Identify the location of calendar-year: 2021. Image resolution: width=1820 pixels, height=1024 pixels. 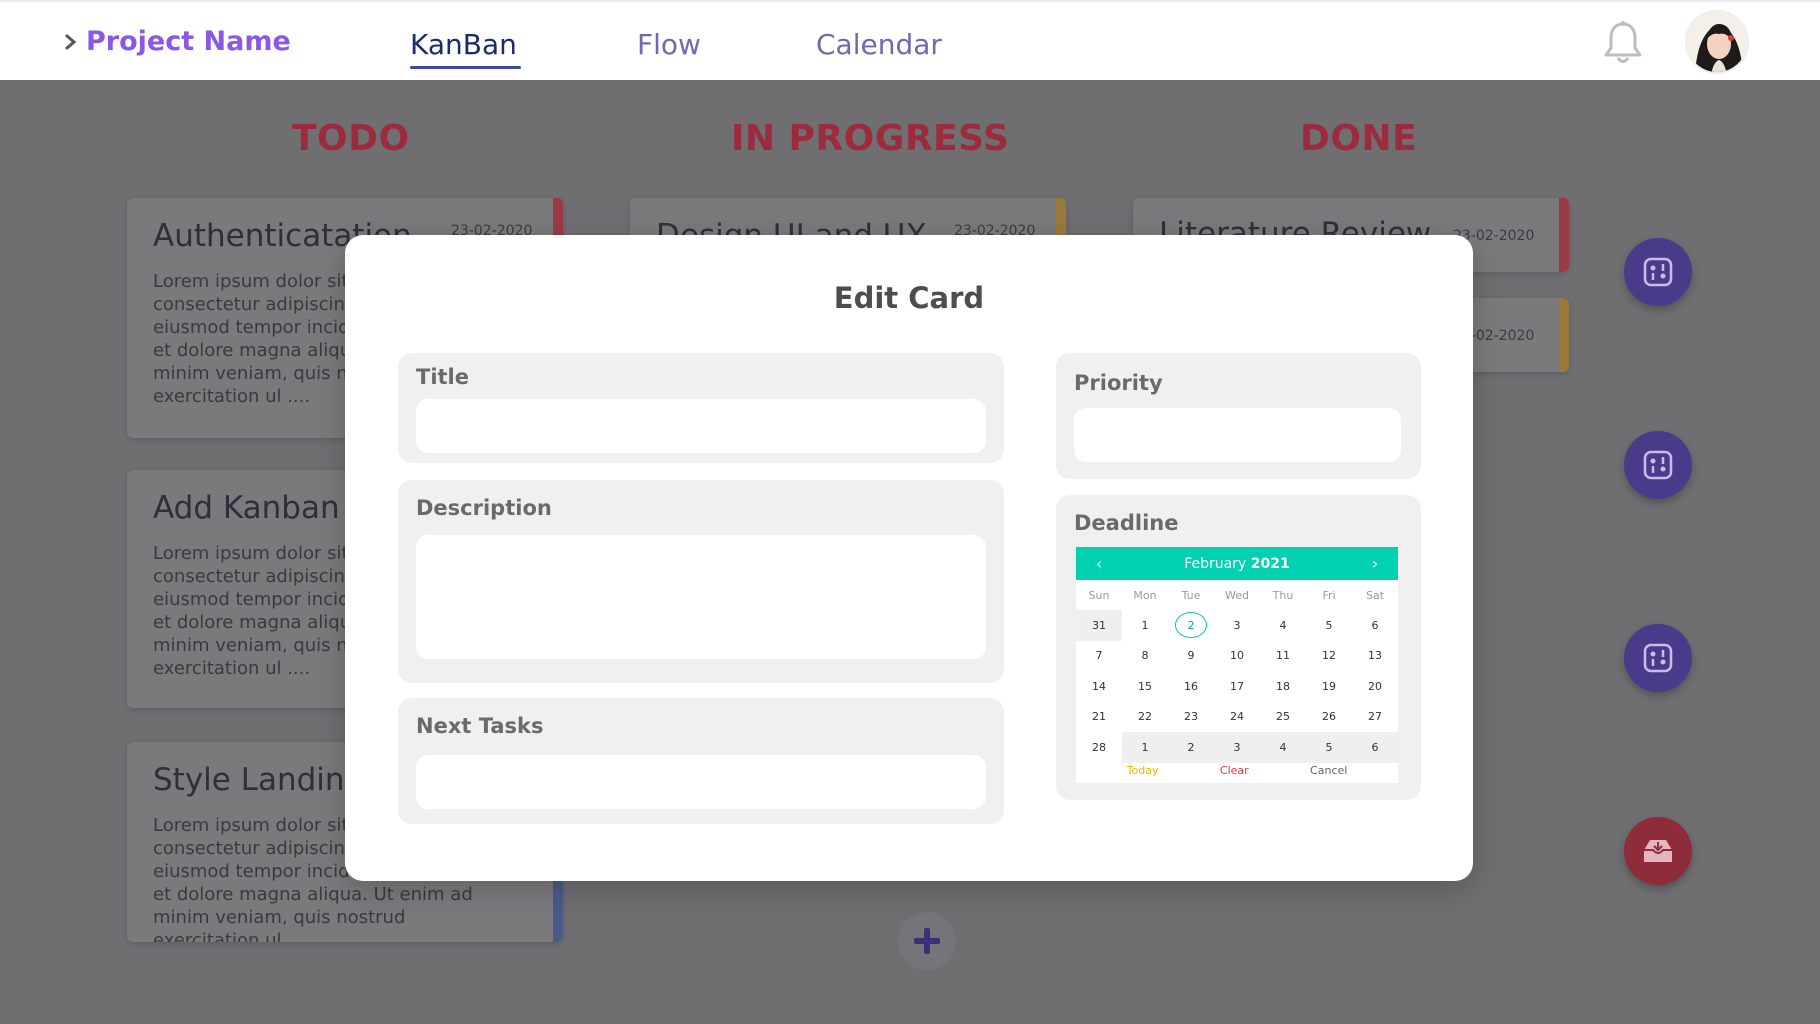
(1270, 563).